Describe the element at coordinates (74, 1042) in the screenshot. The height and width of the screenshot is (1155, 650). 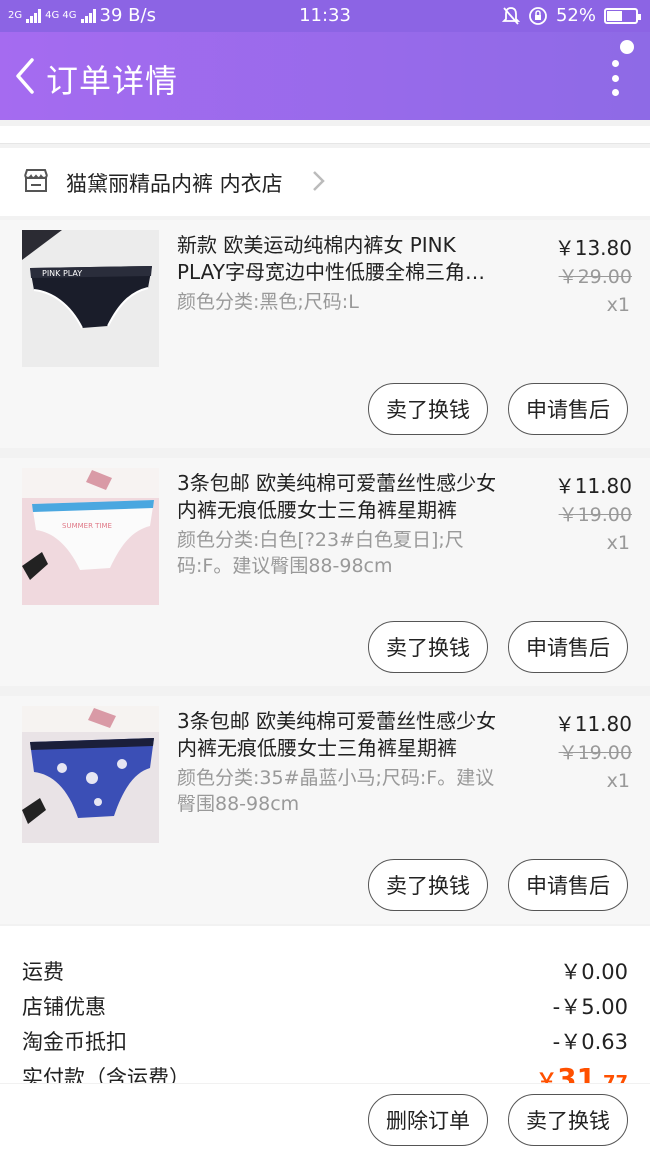
I see `coin-deduction-label: 淘金币抵扣` at that location.